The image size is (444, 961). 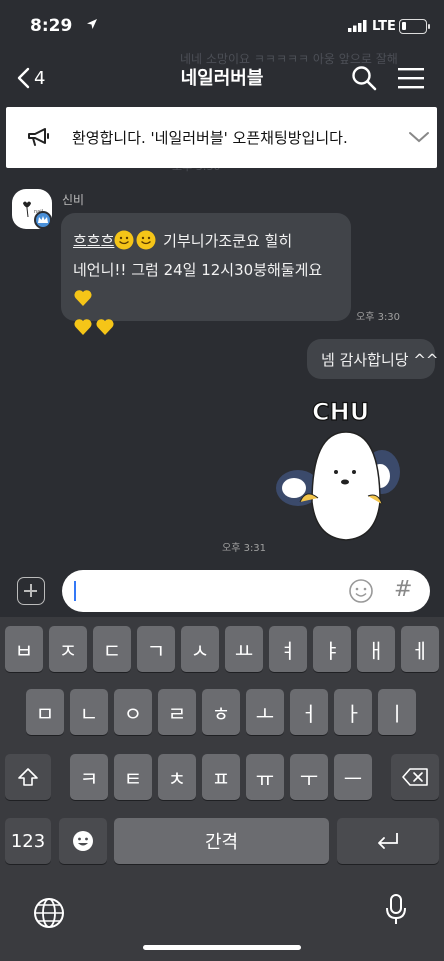 I want to click on key-row2-7: ㅓ, so click(x=309, y=712).